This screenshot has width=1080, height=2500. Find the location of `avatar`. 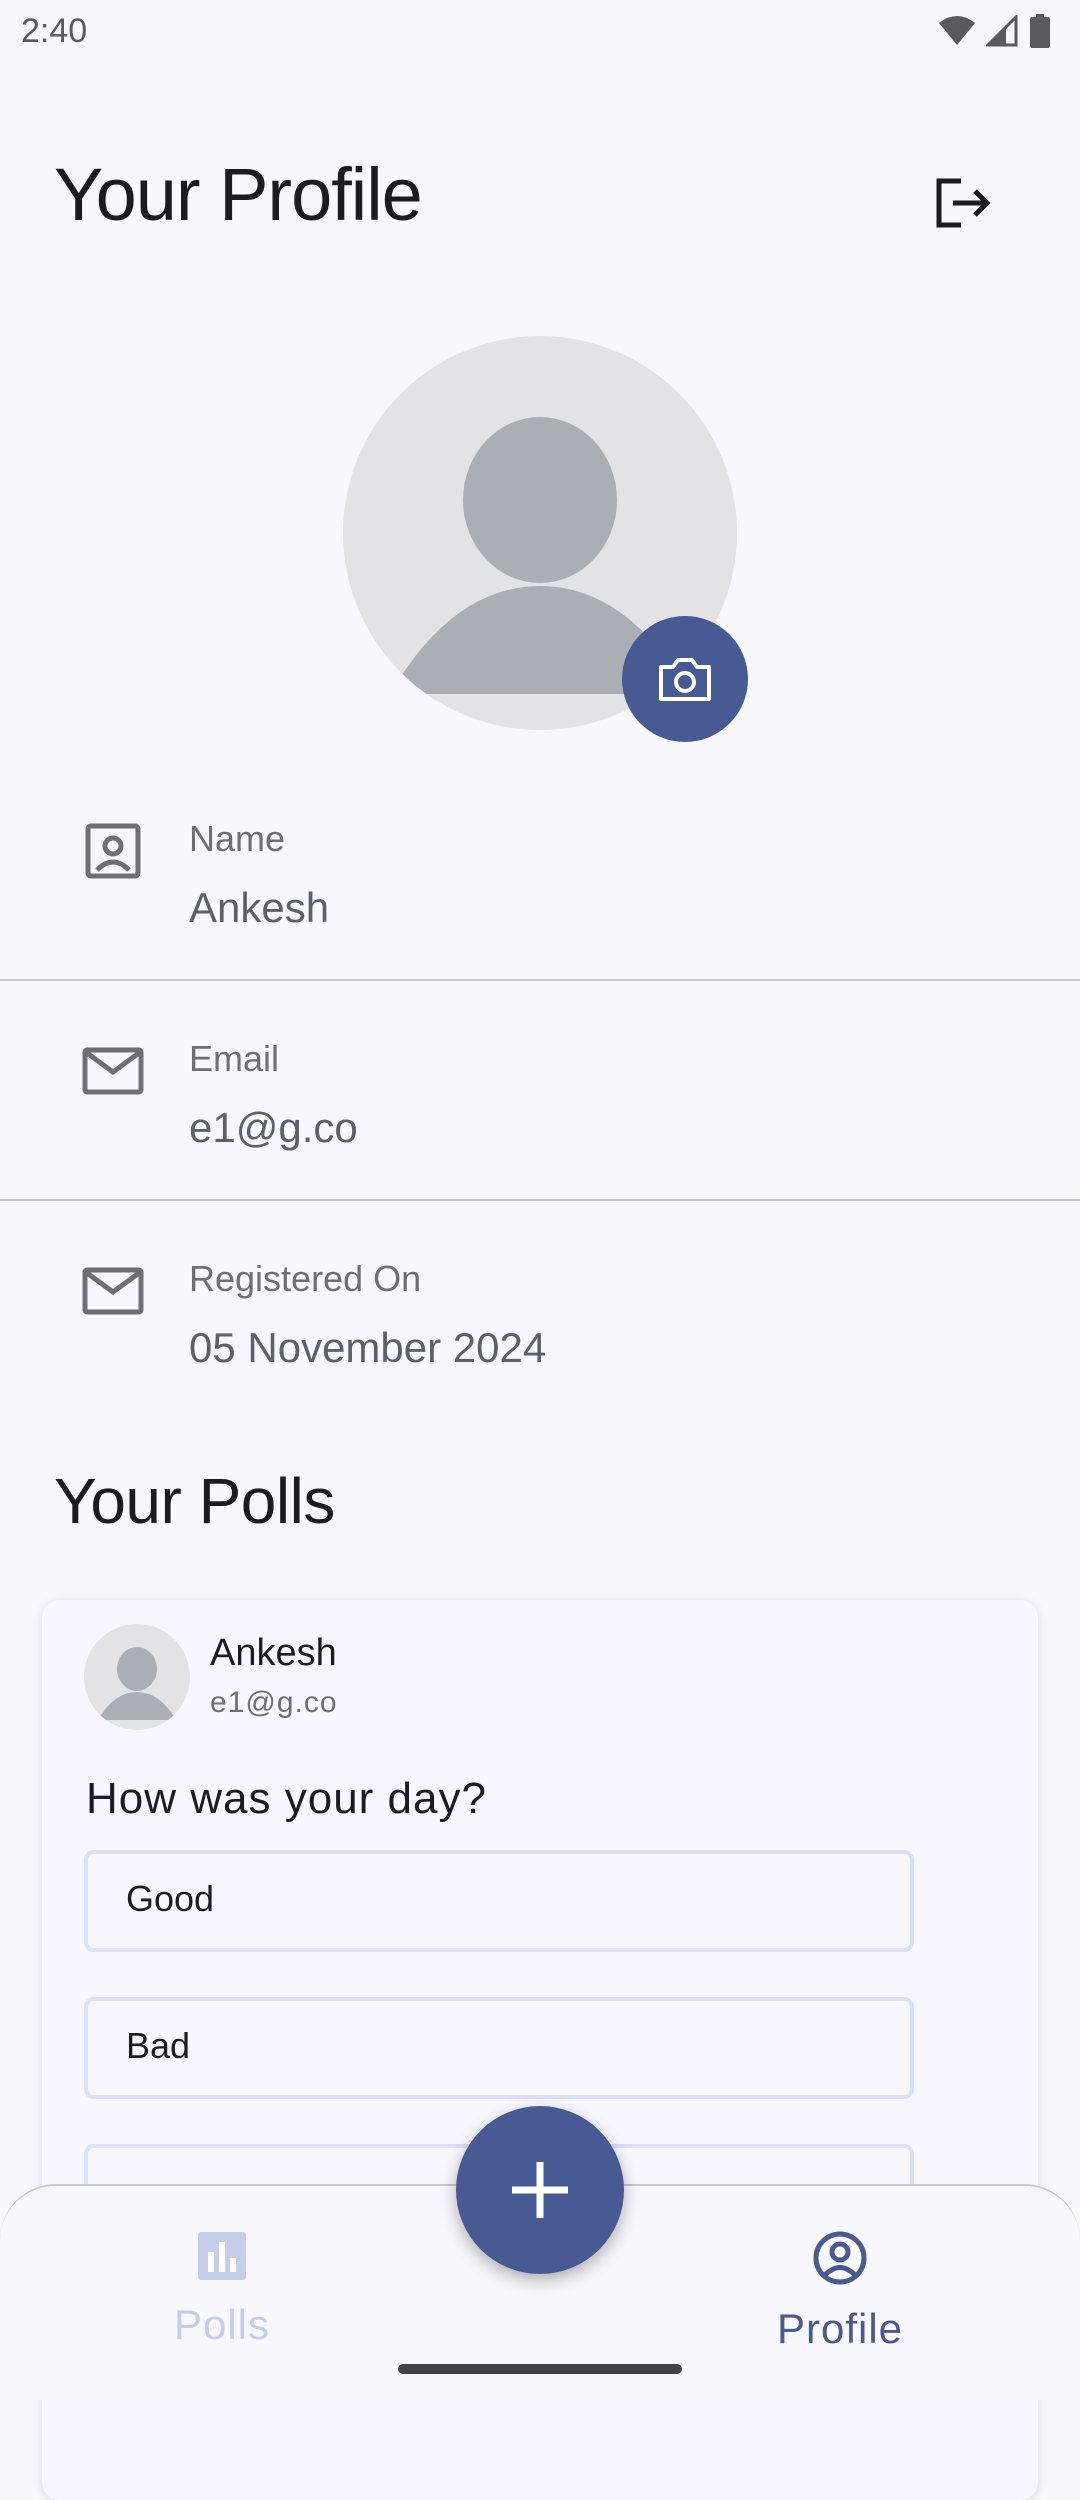

avatar is located at coordinates (137, 1677).